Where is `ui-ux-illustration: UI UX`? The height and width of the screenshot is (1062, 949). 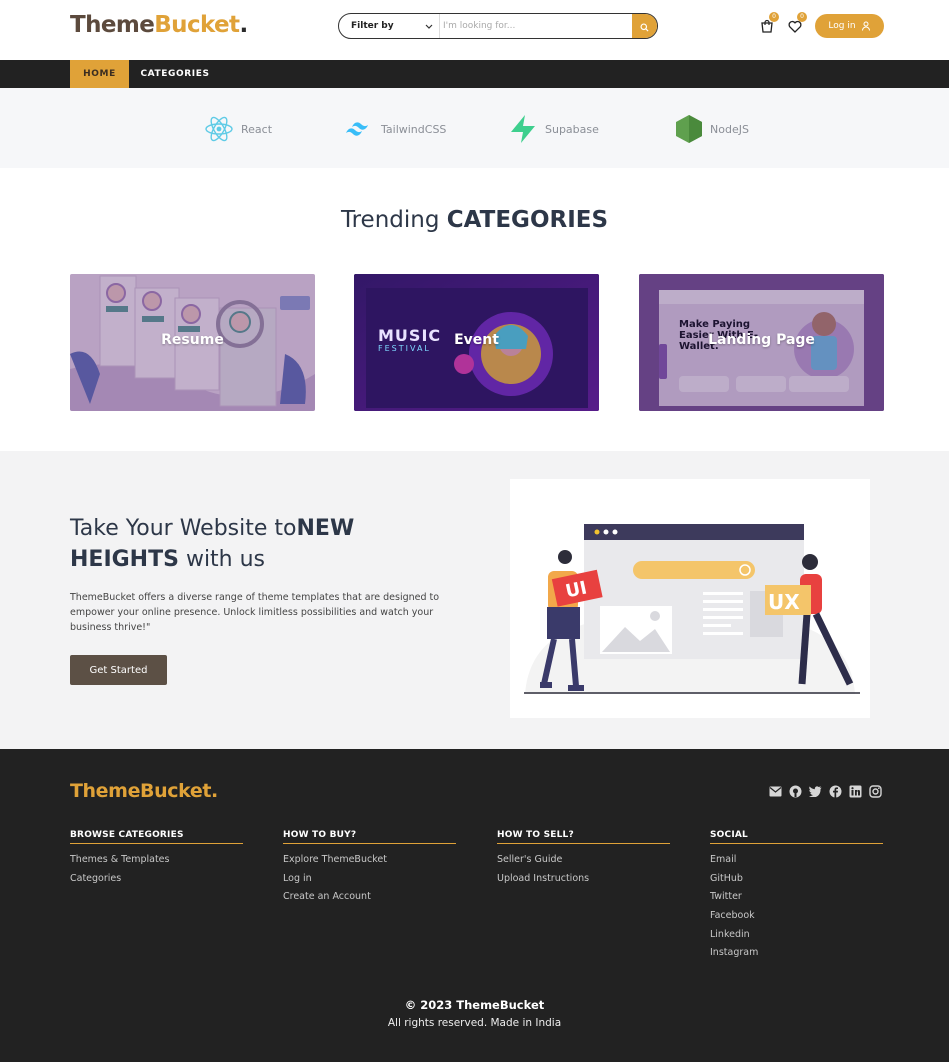 ui-ux-illustration: UI UX is located at coordinates (692, 609).